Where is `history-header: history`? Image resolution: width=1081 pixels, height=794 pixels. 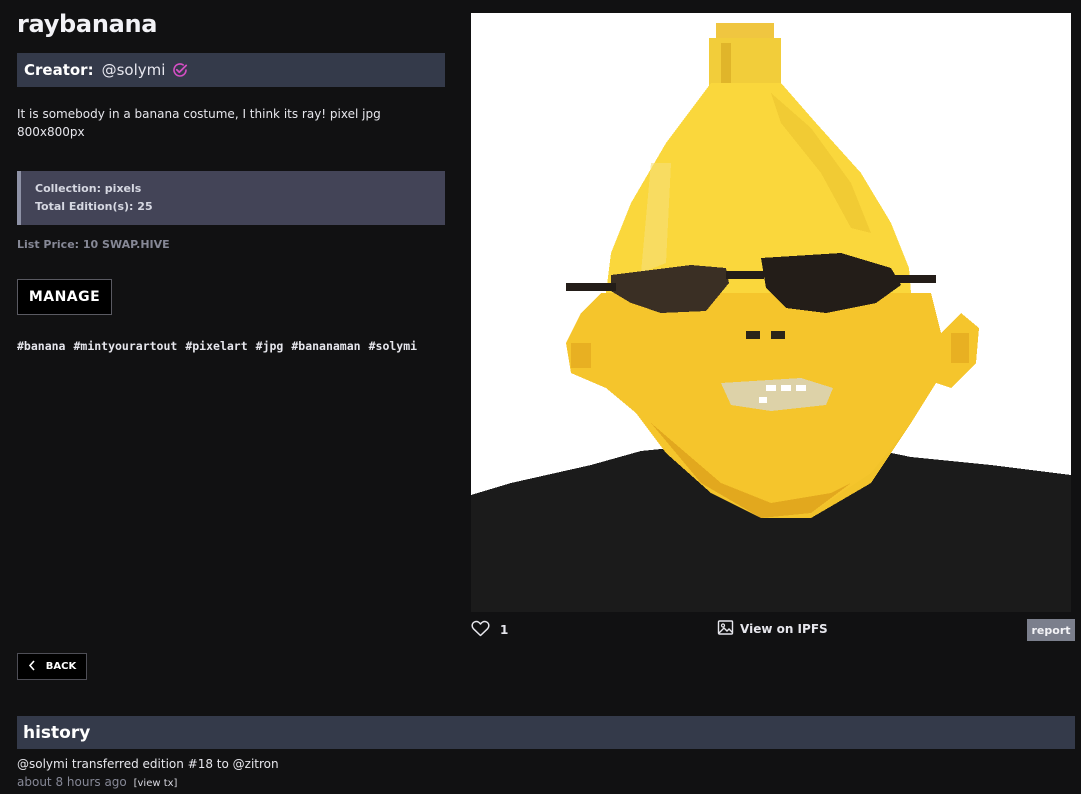 history-header: history is located at coordinates (546, 732).